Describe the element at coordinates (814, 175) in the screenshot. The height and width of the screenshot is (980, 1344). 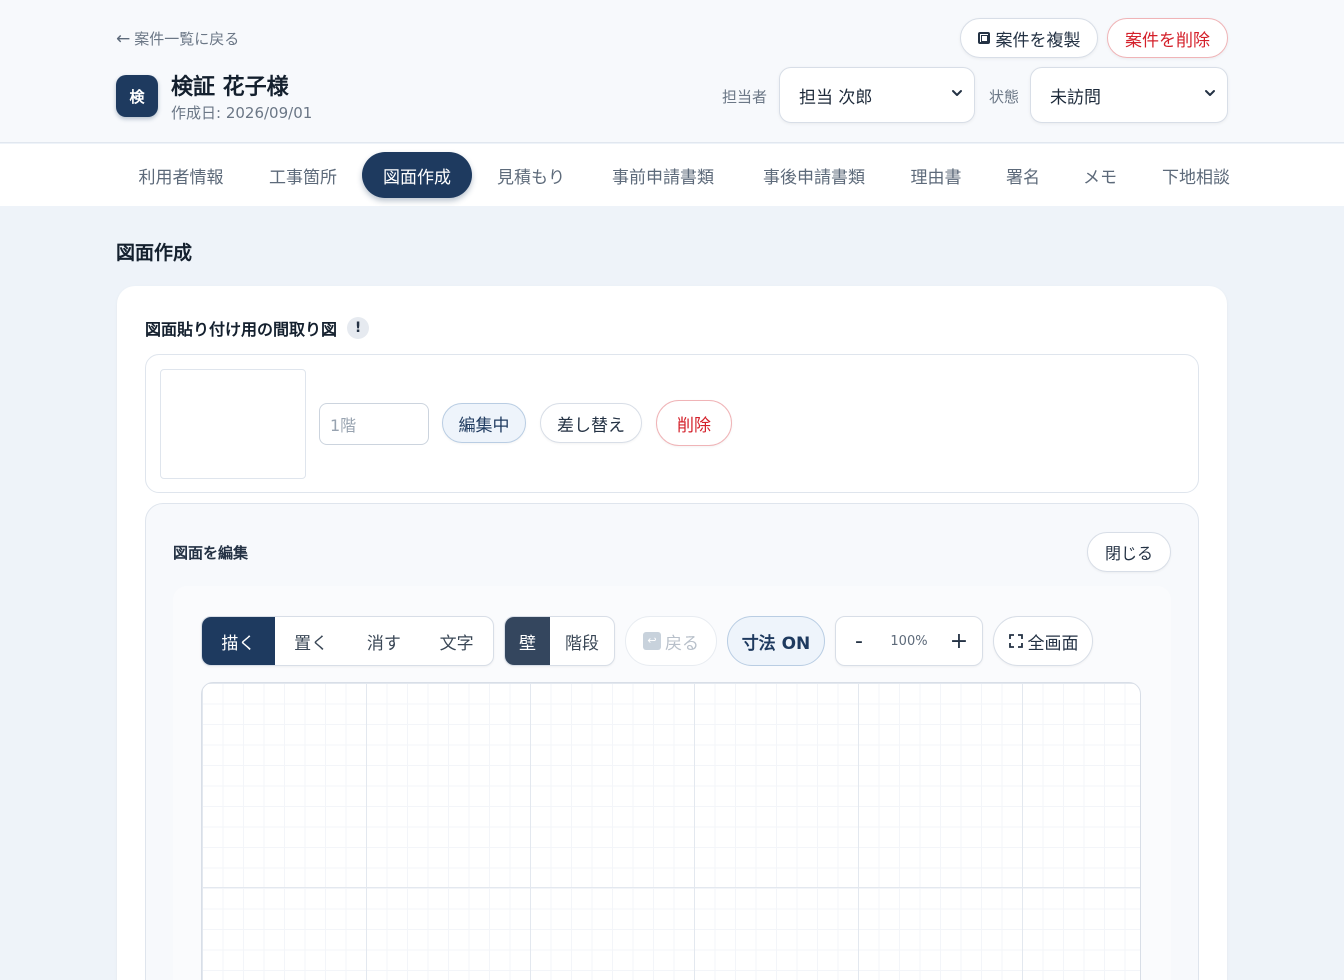
I see `tab-post-application: 事後申請書類` at that location.